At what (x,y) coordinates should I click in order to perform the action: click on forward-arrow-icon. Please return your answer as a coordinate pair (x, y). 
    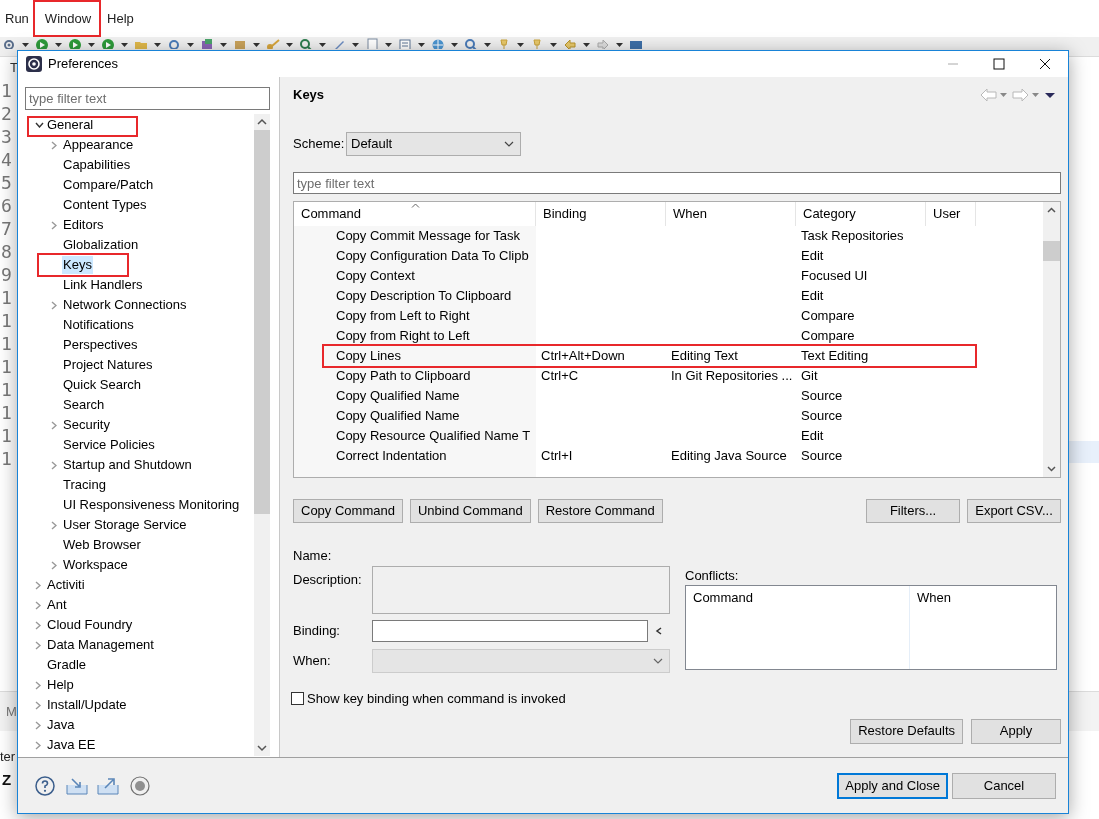
    Looking at the image, I should click on (1020, 95).